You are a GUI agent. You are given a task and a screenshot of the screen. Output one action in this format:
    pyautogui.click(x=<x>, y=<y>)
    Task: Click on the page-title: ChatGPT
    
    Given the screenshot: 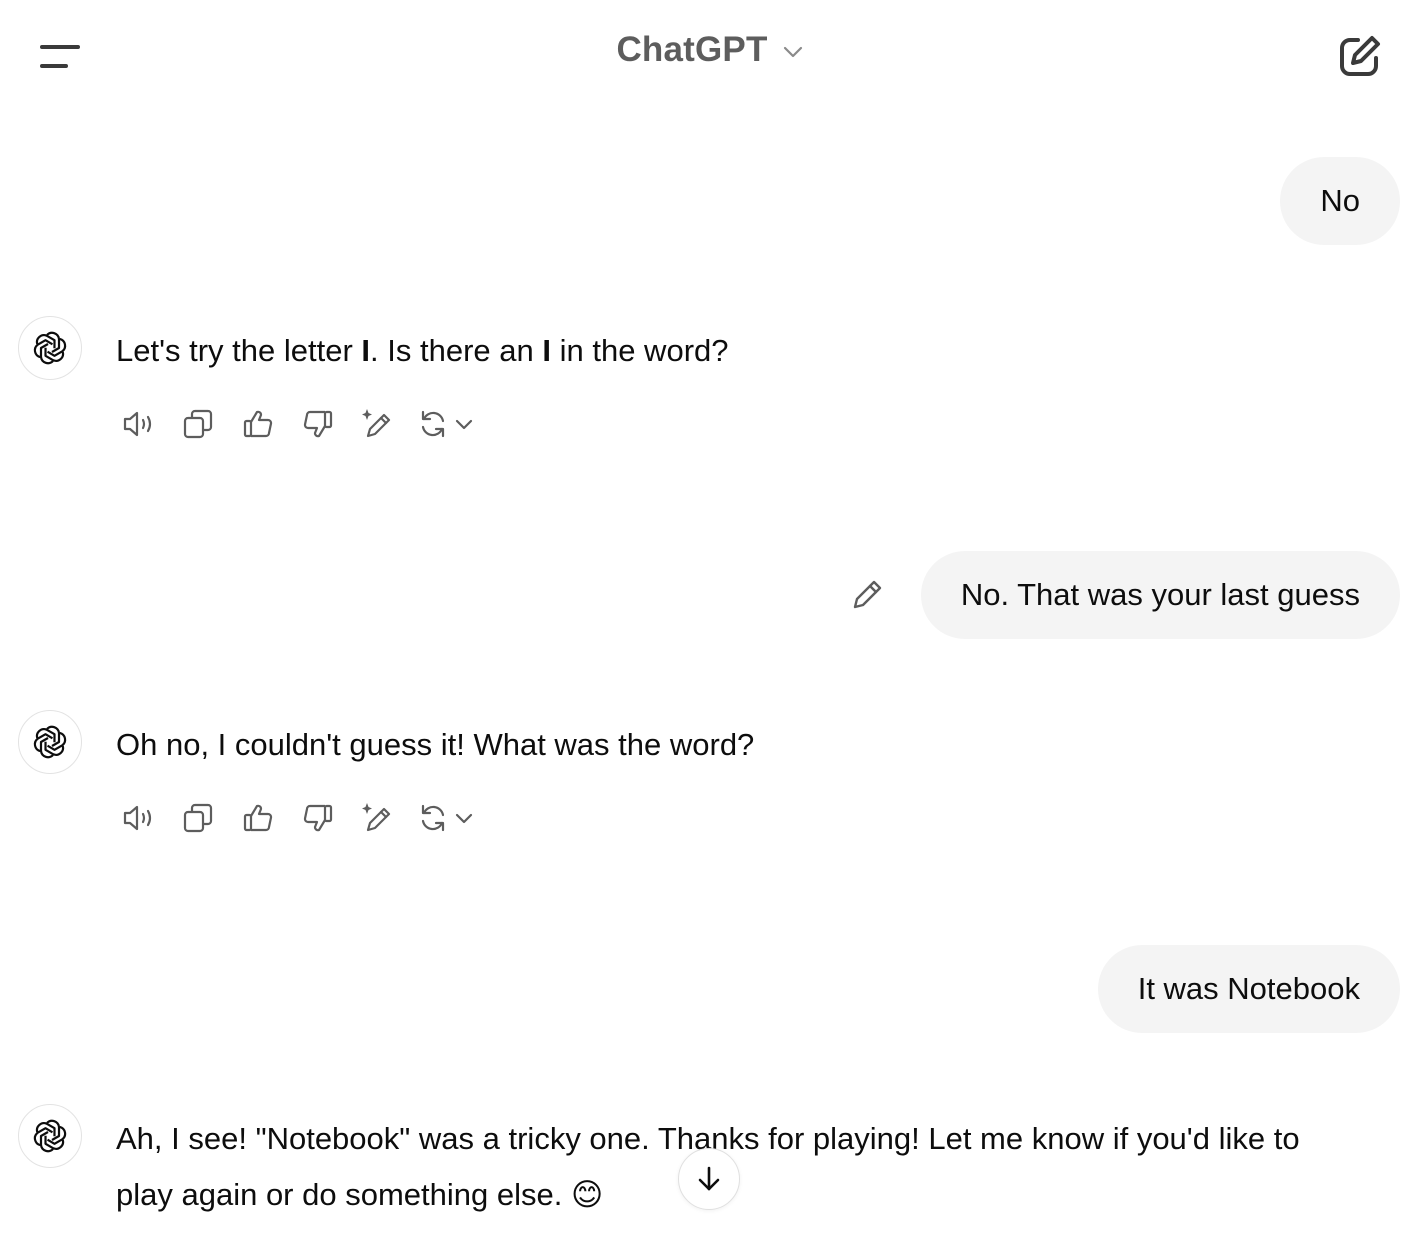 What is the action you would take?
    pyautogui.click(x=692, y=49)
    